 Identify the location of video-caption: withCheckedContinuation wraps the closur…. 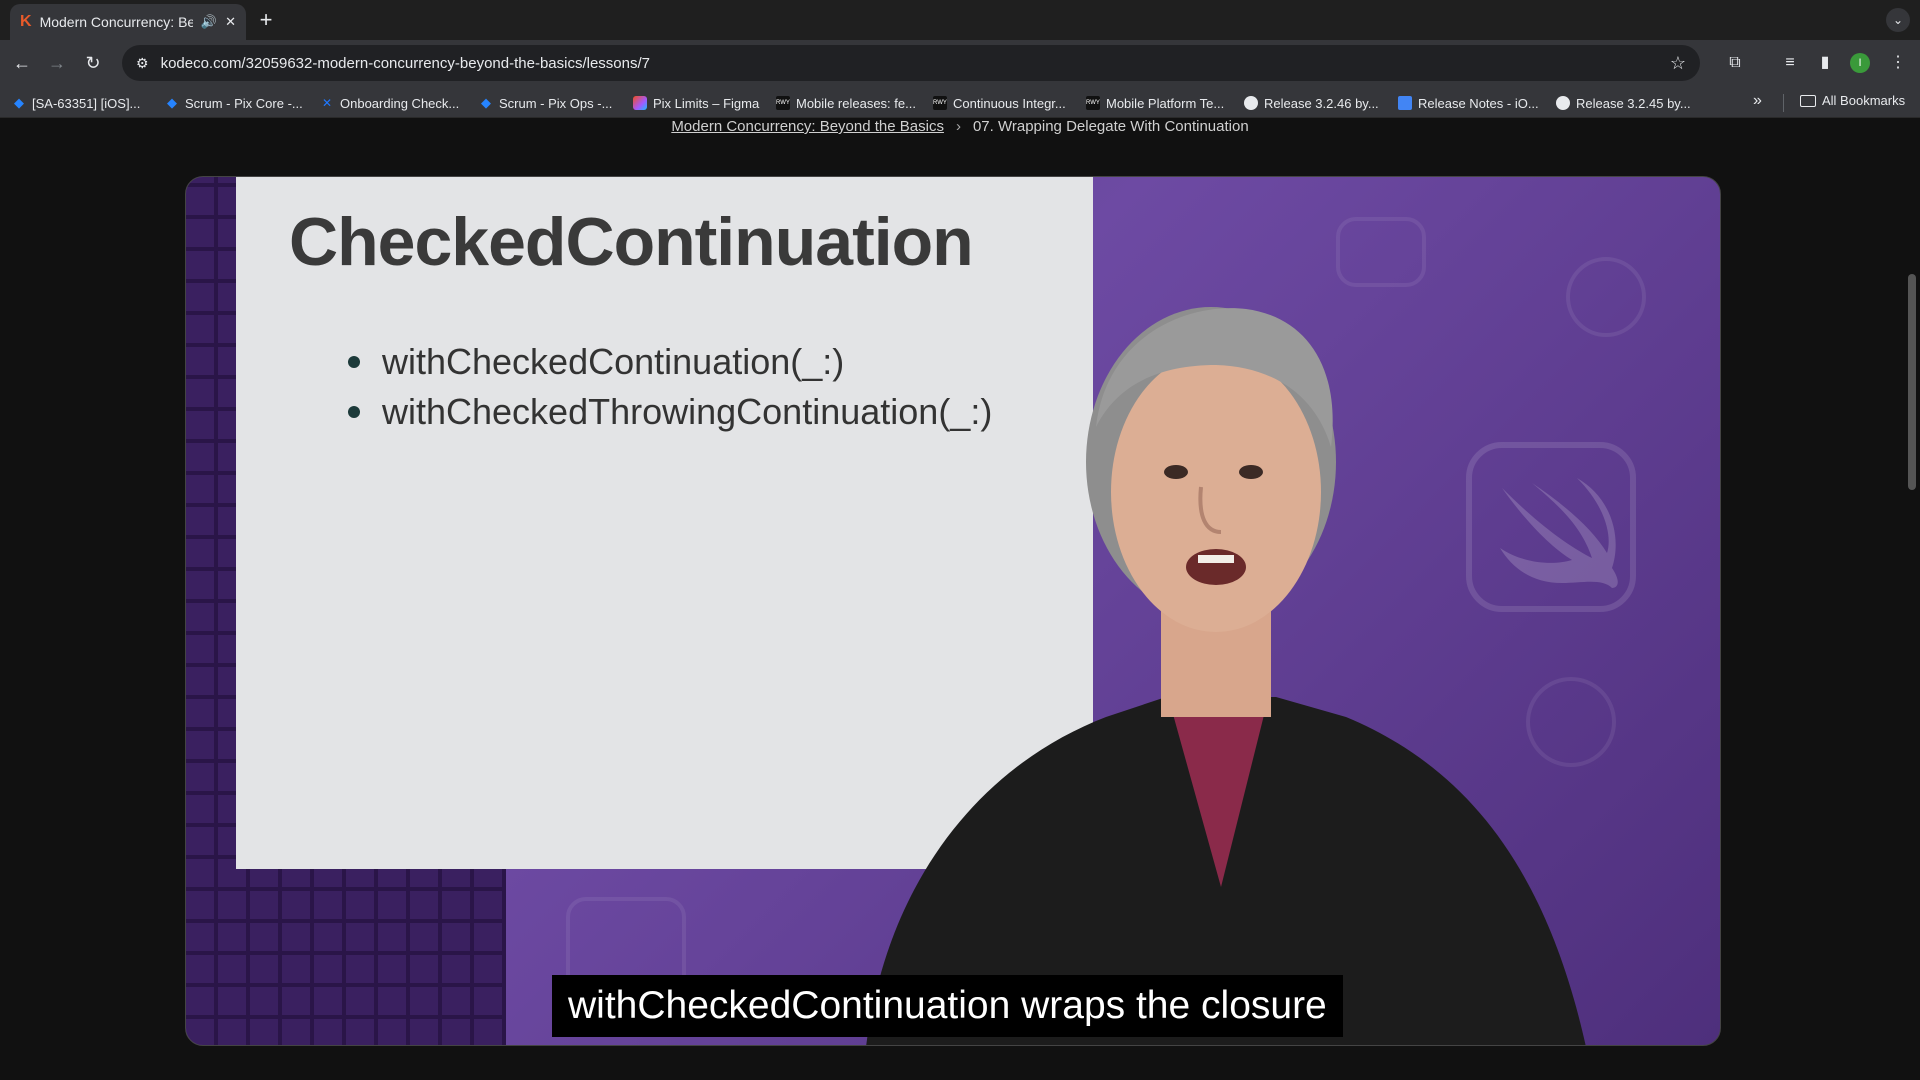
(947, 1006).